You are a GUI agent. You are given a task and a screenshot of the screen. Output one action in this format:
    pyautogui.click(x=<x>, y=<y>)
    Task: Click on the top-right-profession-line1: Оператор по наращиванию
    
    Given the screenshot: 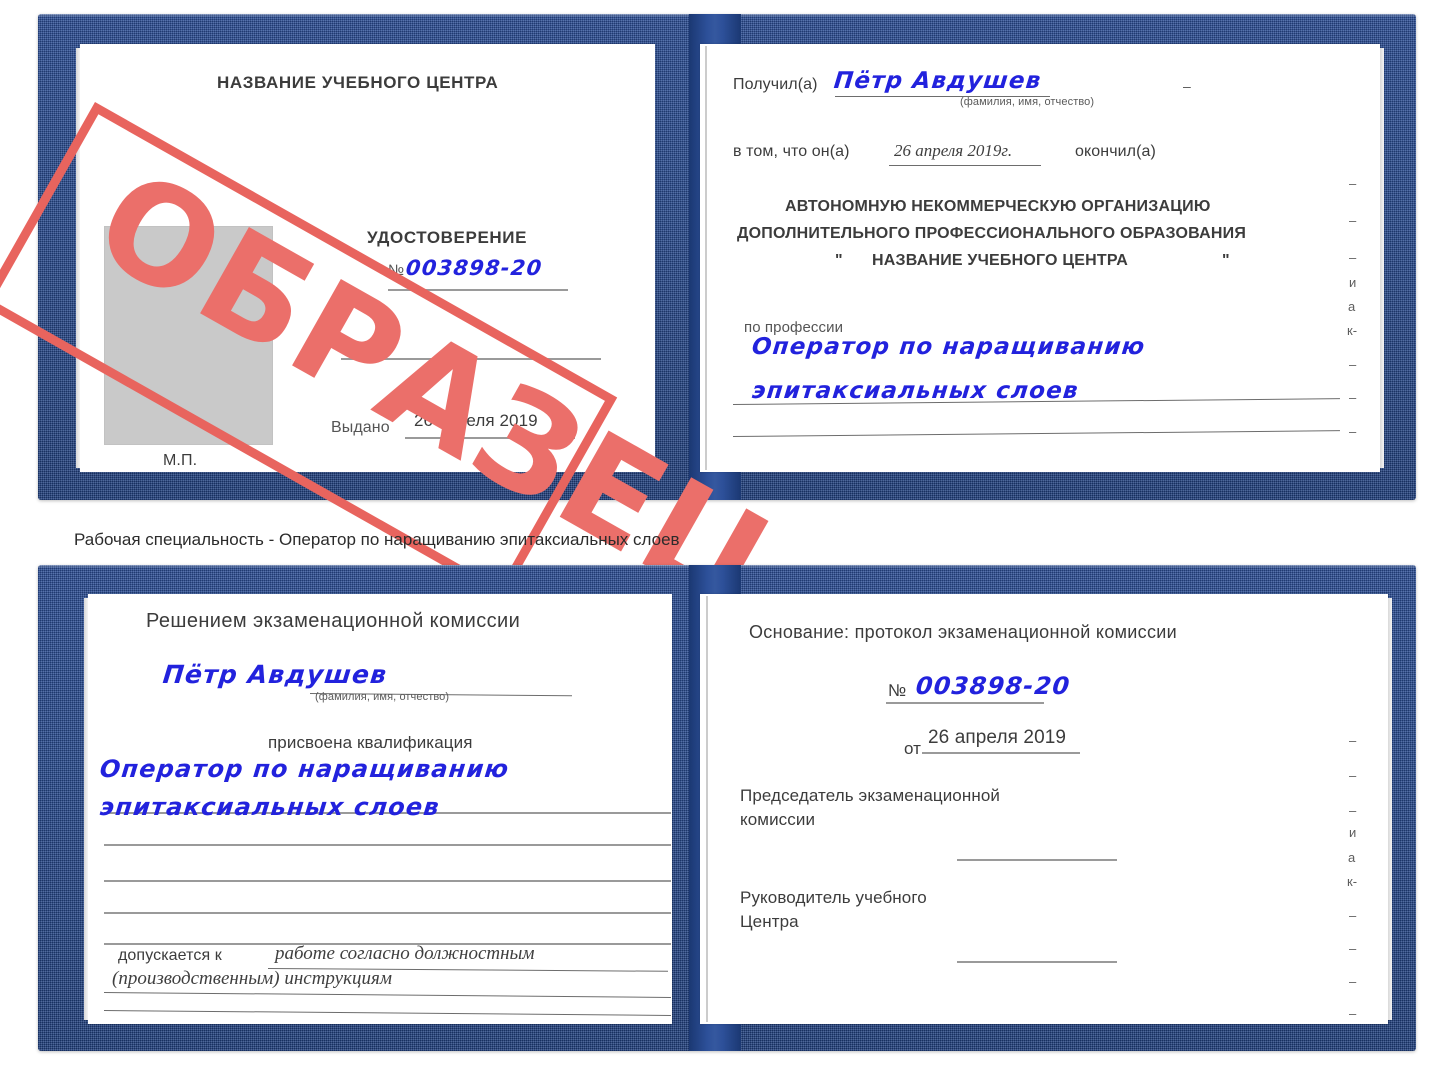 What is the action you would take?
    pyautogui.click(x=948, y=347)
    